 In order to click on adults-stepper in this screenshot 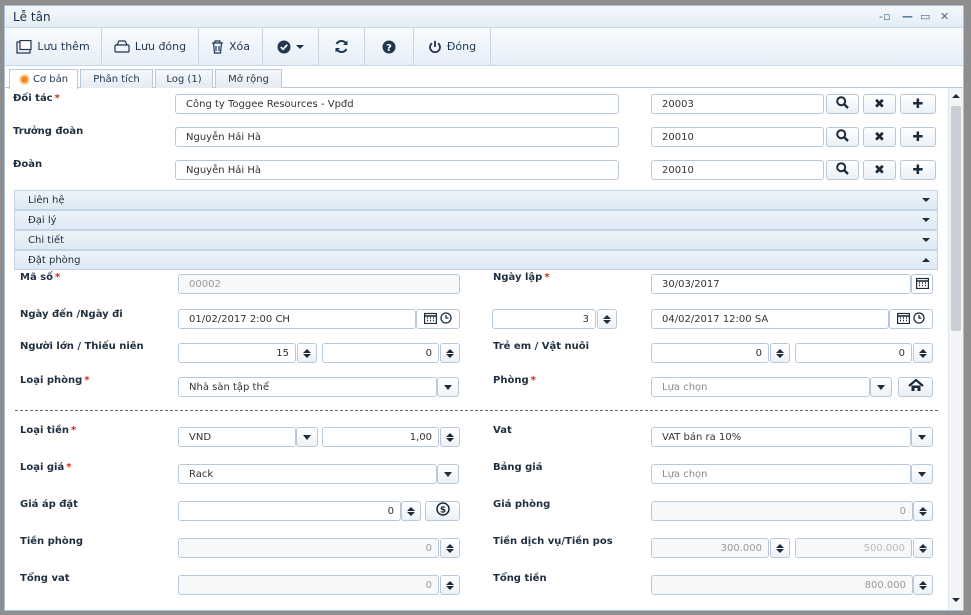, I will do `click(307, 353)`.